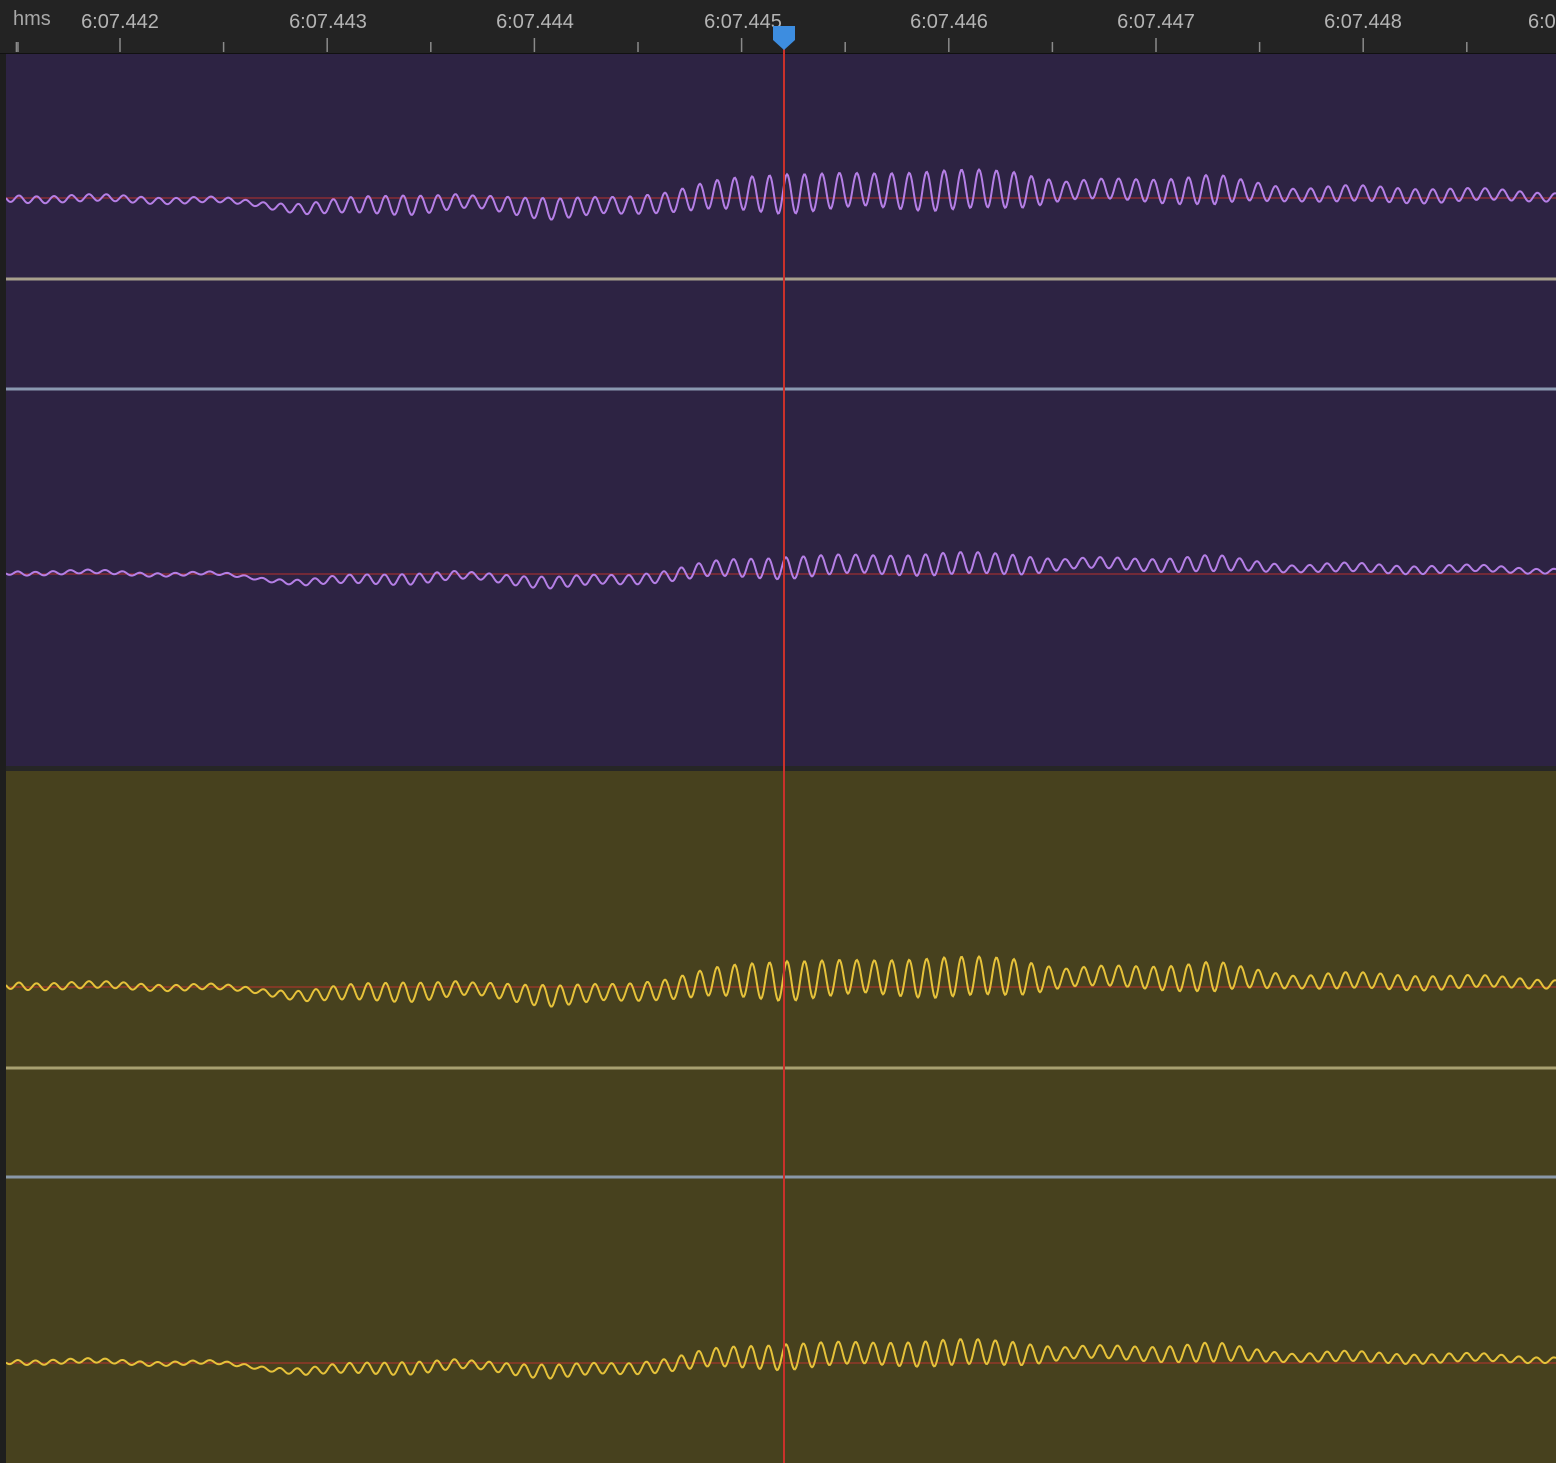  What do you see at coordinates (743, 22) in the screenshot?
I see `tick-label: 6:07.445` at bounding box center [743, 22].